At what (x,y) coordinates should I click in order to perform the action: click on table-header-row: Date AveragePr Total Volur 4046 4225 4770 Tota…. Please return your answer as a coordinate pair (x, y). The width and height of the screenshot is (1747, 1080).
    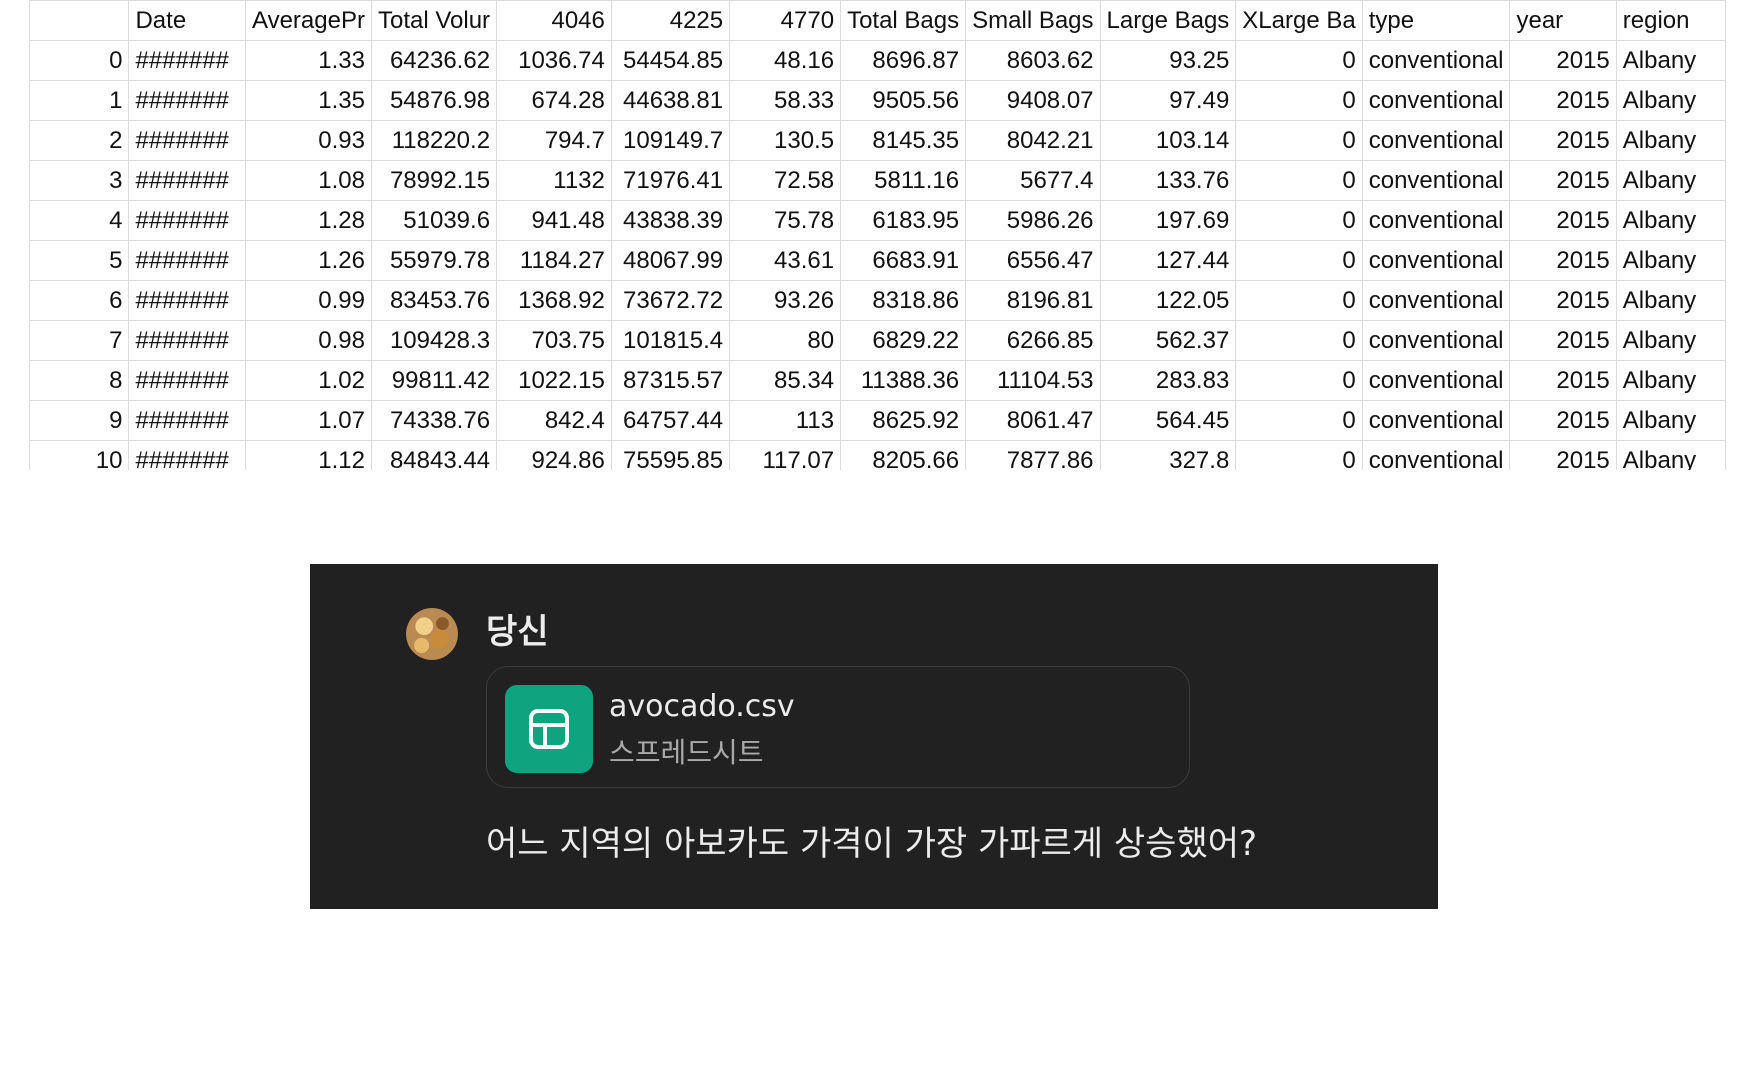
    Looking at the image, I should click on (877, 20).